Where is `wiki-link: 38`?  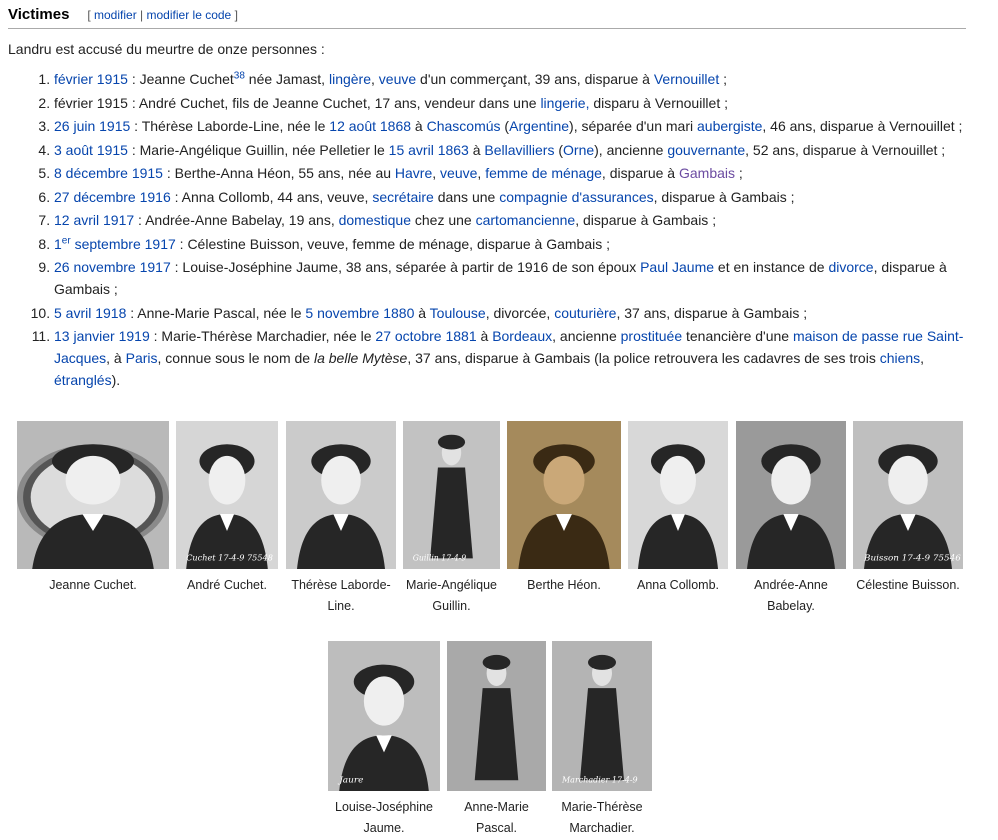
wiki-link: 38 is located at coordinates (239, 75).